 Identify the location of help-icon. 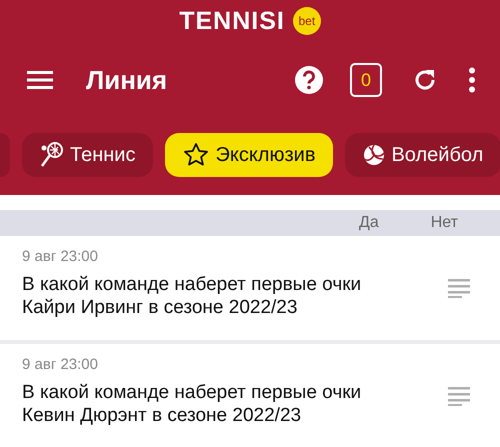
(309, 80).